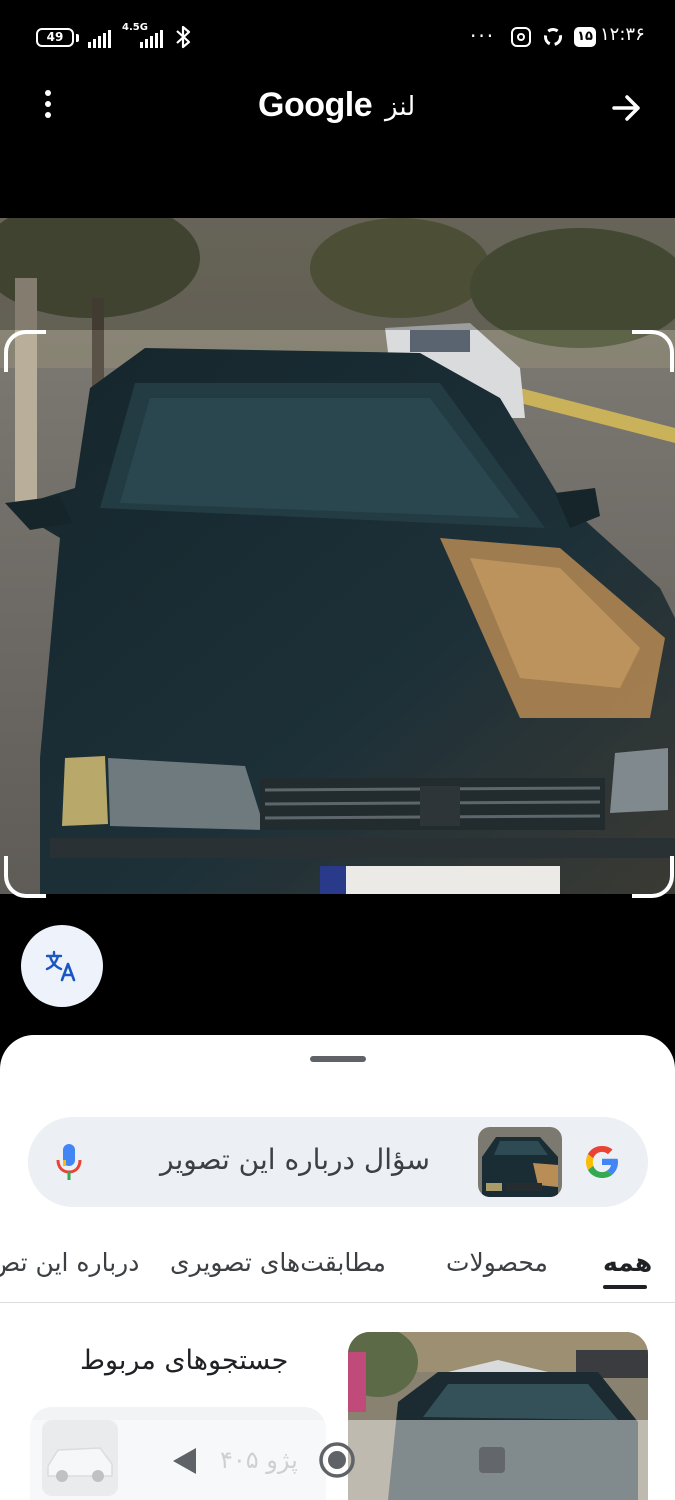  I want to click on search-input: سؤال درباره این تصویر, so click(295, 1159).